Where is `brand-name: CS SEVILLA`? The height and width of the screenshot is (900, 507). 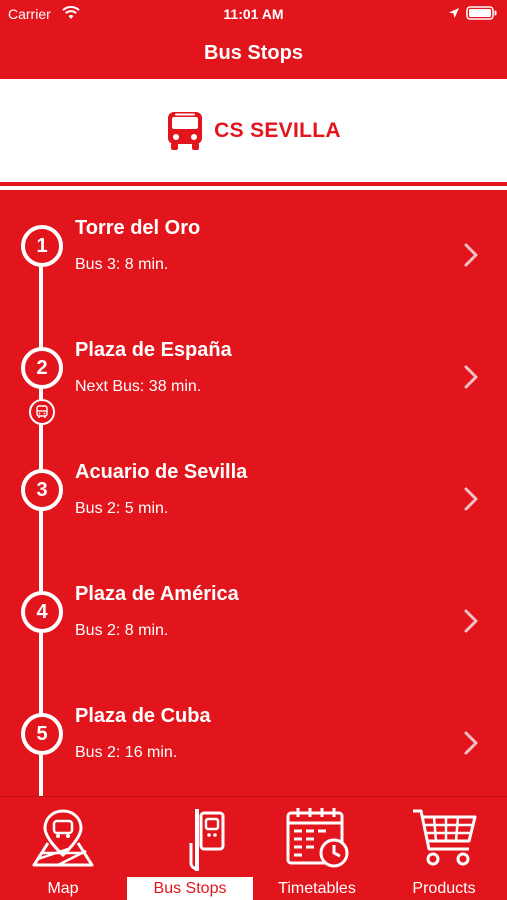 brand-name: CS SEVILLA is located at coordinates (277, 130).